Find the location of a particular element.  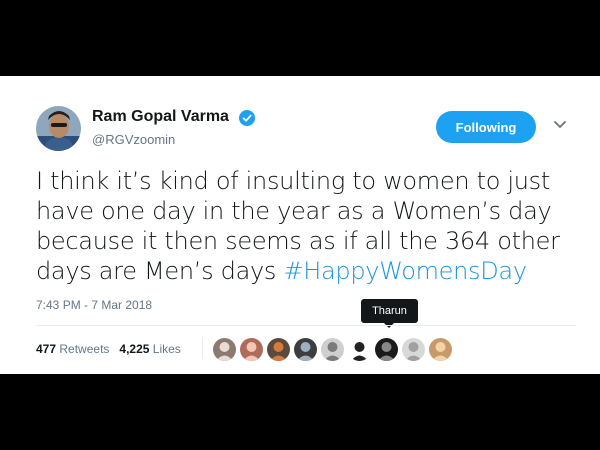

chevron-down-icon is located at coordinates (560, 125).